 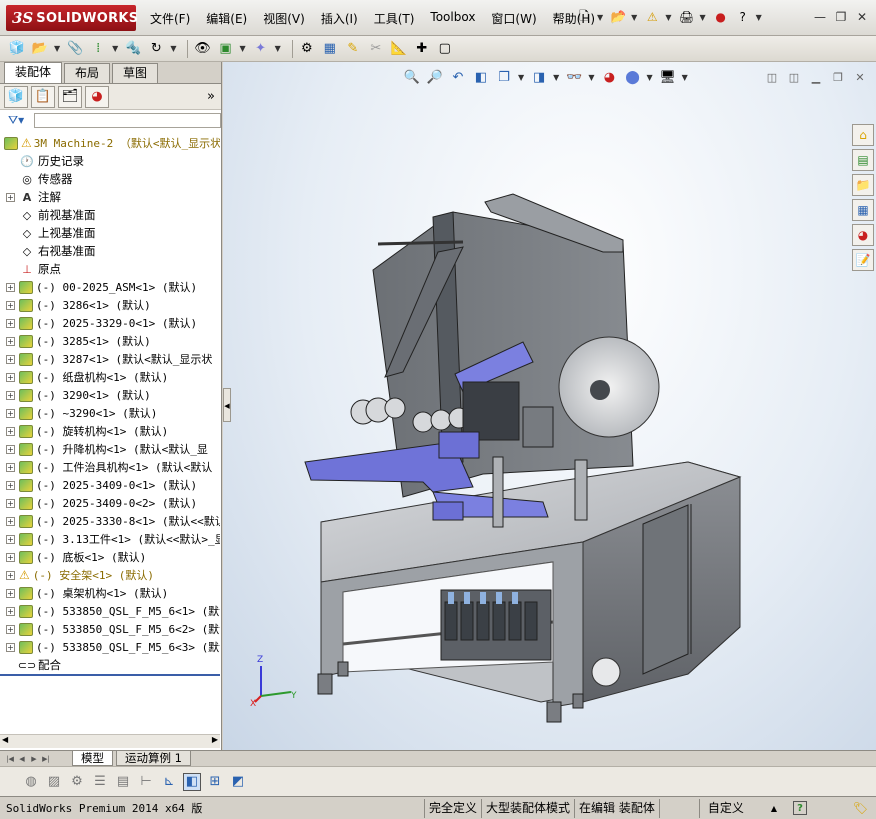 I want to click on shaded-view-icon: ▨, so click(x=54, y=782).